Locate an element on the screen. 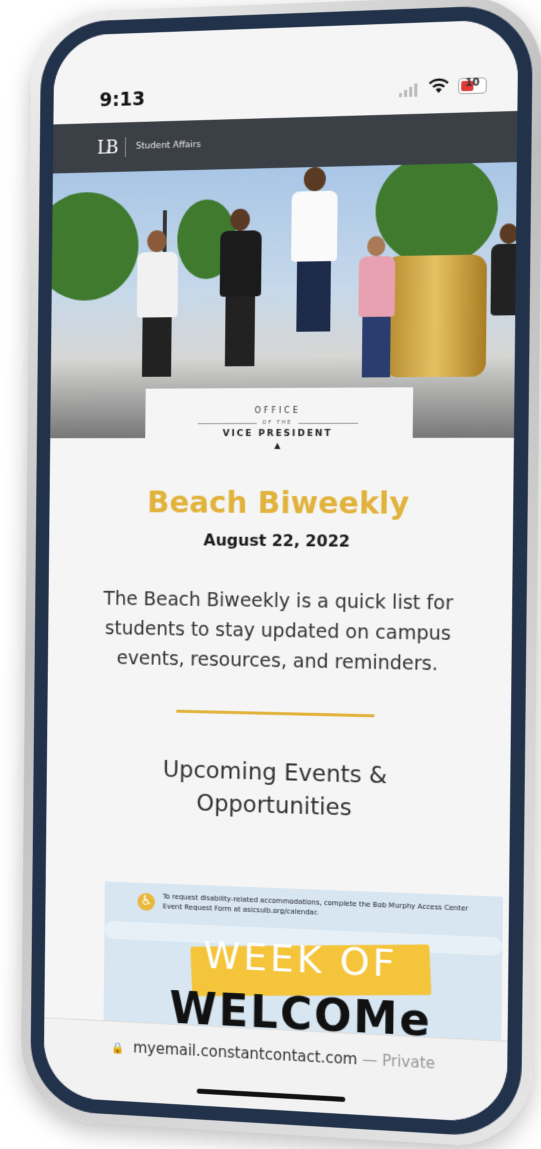  office-line-bottom: VICE PRESIDENT is located at coordinates (277, 434).